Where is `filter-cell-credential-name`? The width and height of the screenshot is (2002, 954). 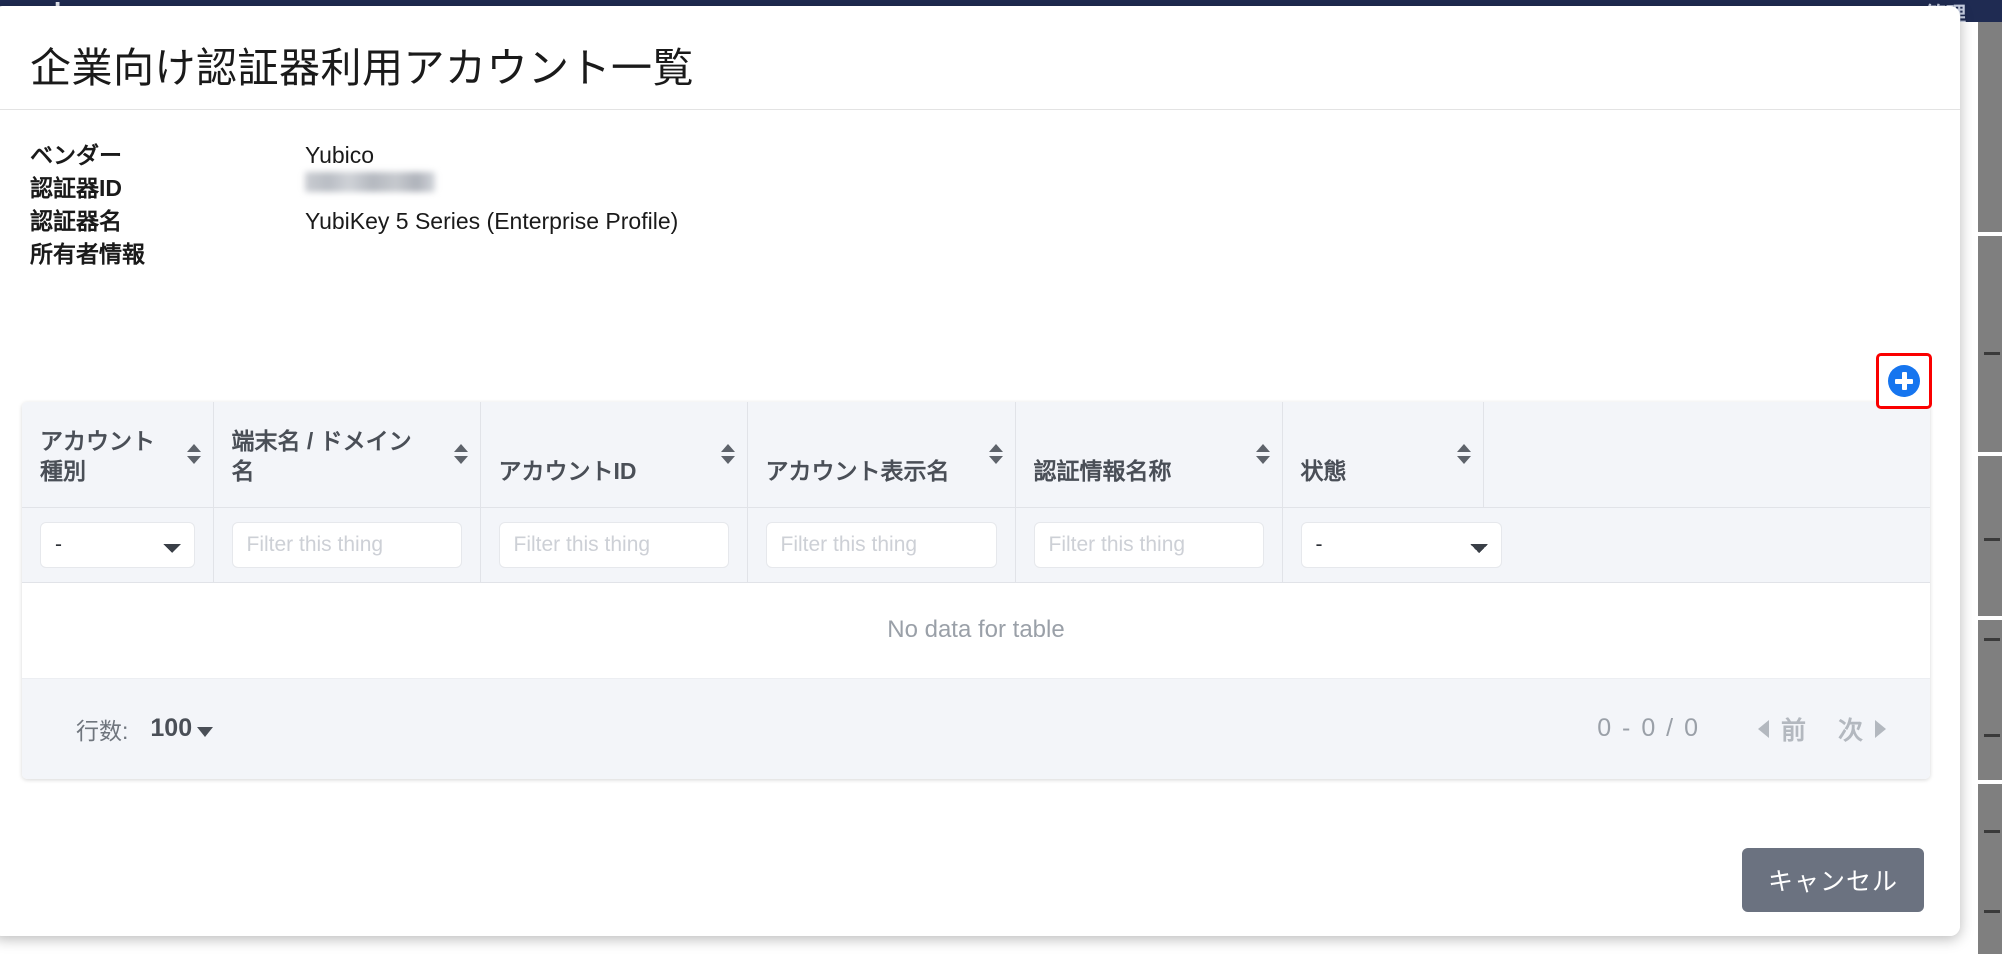
filter-cell-credential-name is located at coordinates (1148, 544).